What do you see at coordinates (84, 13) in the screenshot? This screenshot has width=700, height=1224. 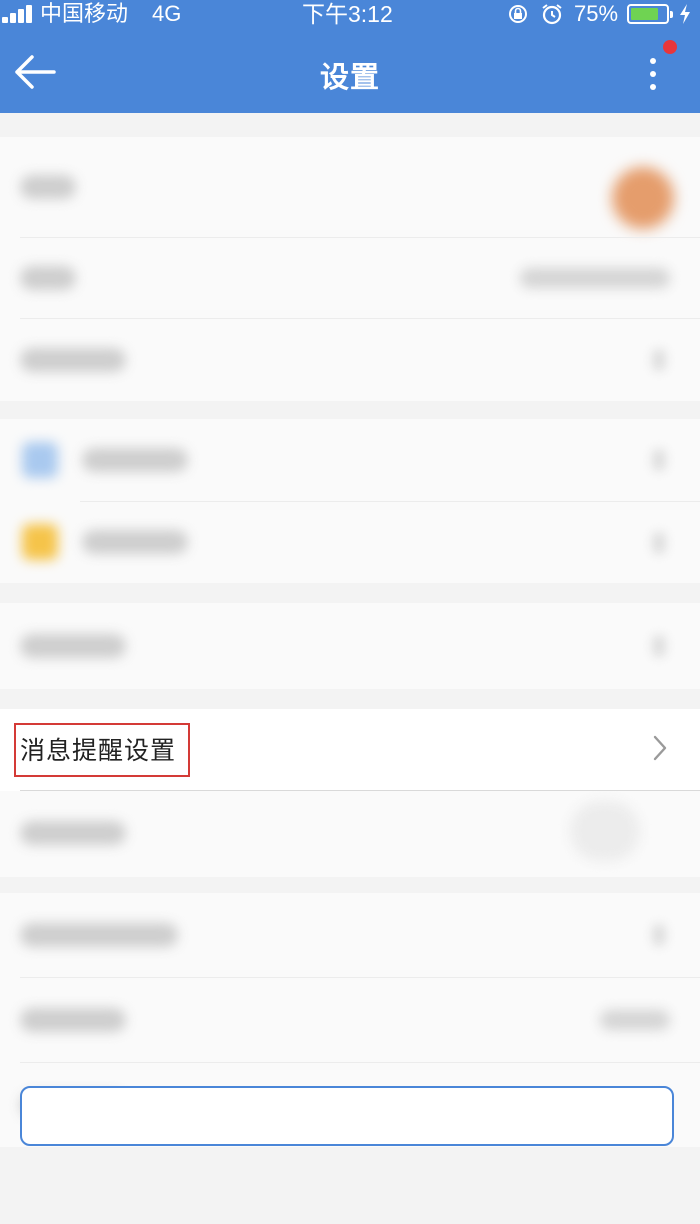 I see `carrier-label: 中国移动` at bounding box center [84, 13].